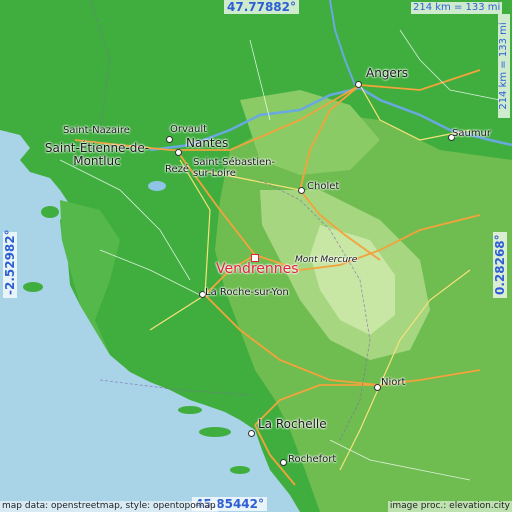 This screenshot has width=512, height=512. What do you see at coordinates (157, 186) in the screenshot?
I see `lake` at bounding box center [157, 186].